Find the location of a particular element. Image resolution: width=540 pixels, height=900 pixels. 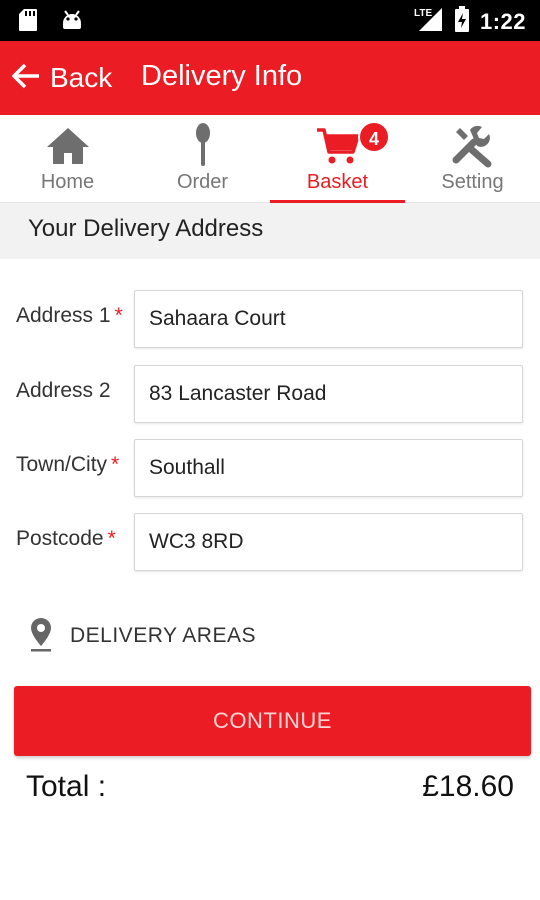

total-label: Total : is located at coordinates (66, 786).